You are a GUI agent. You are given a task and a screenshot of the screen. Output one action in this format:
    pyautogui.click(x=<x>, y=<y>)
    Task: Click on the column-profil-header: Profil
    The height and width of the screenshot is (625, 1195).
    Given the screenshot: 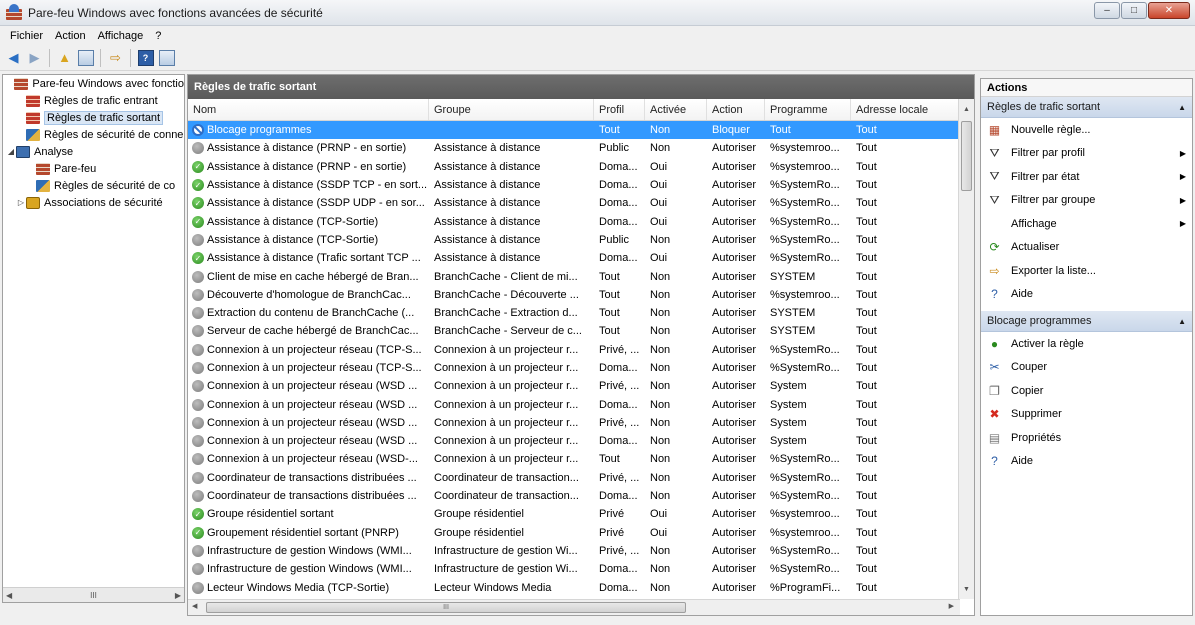 What is the action you would take?
    pyautogui.click(x=619, y=109)
    